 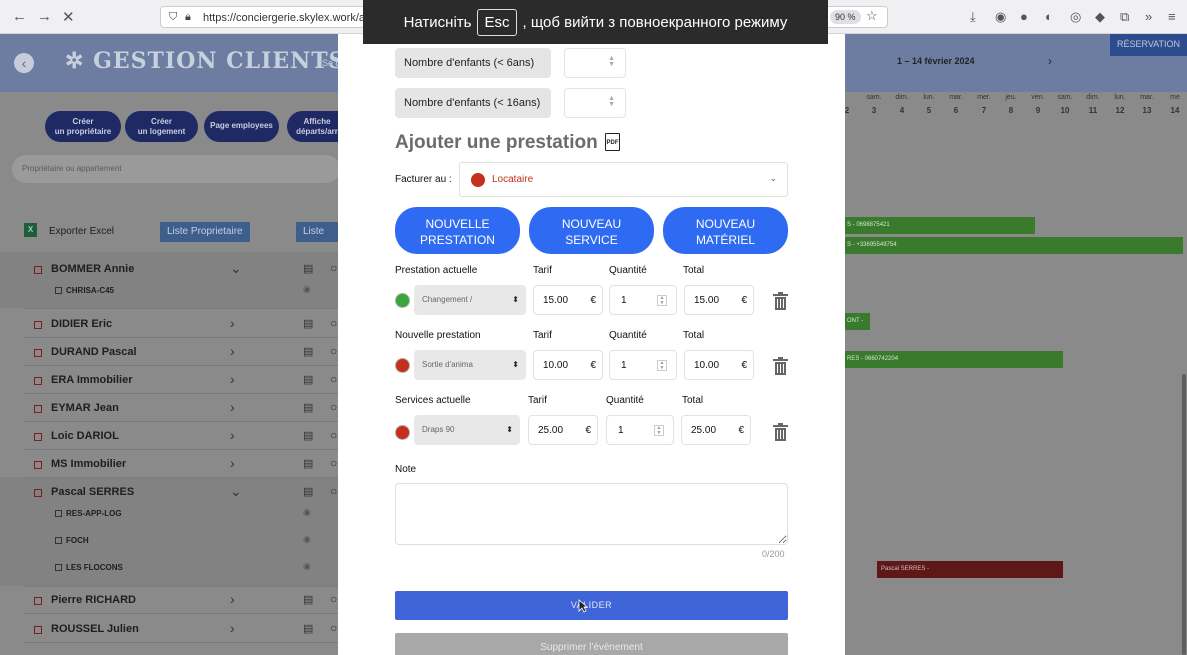 What do you see at coordinates (568, 300) in the screenshot?
I see `tarif-input: 15.00 €` at bounding box center [568, 300].